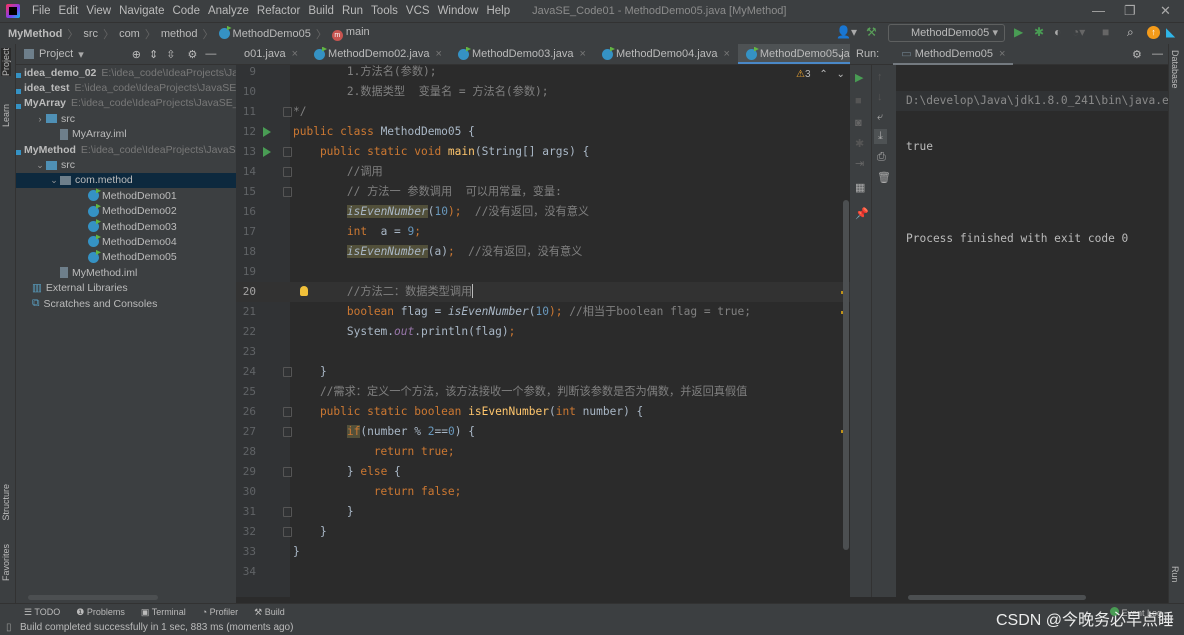 The width and height of the screenshot is (1184, 635). What do you see at coordinates (1153, 32) in the screenshot?
I see `update-icon: ↑` at bounding box center [1153, 32].